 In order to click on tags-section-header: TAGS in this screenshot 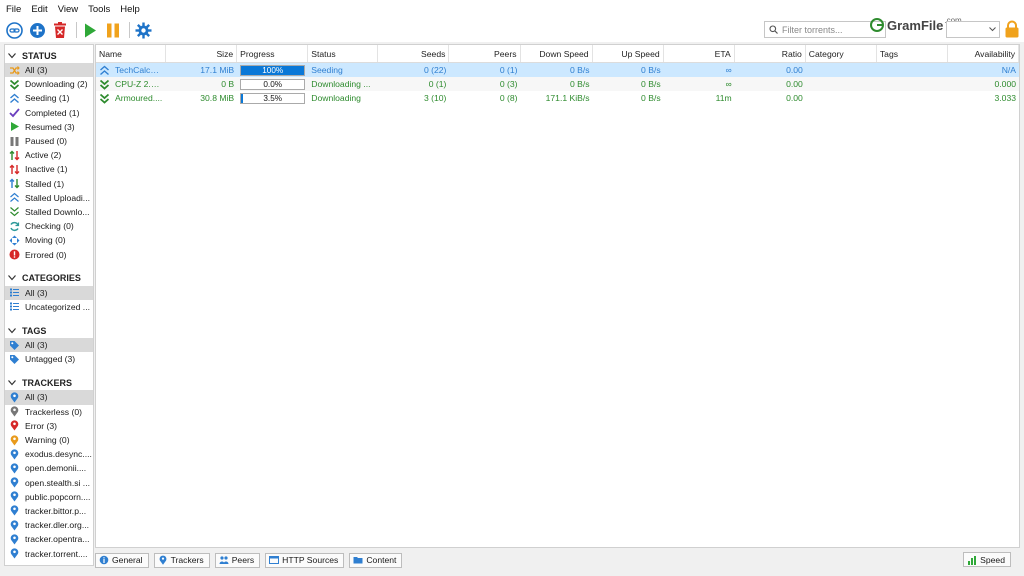, I will do `click(49, 330)`.